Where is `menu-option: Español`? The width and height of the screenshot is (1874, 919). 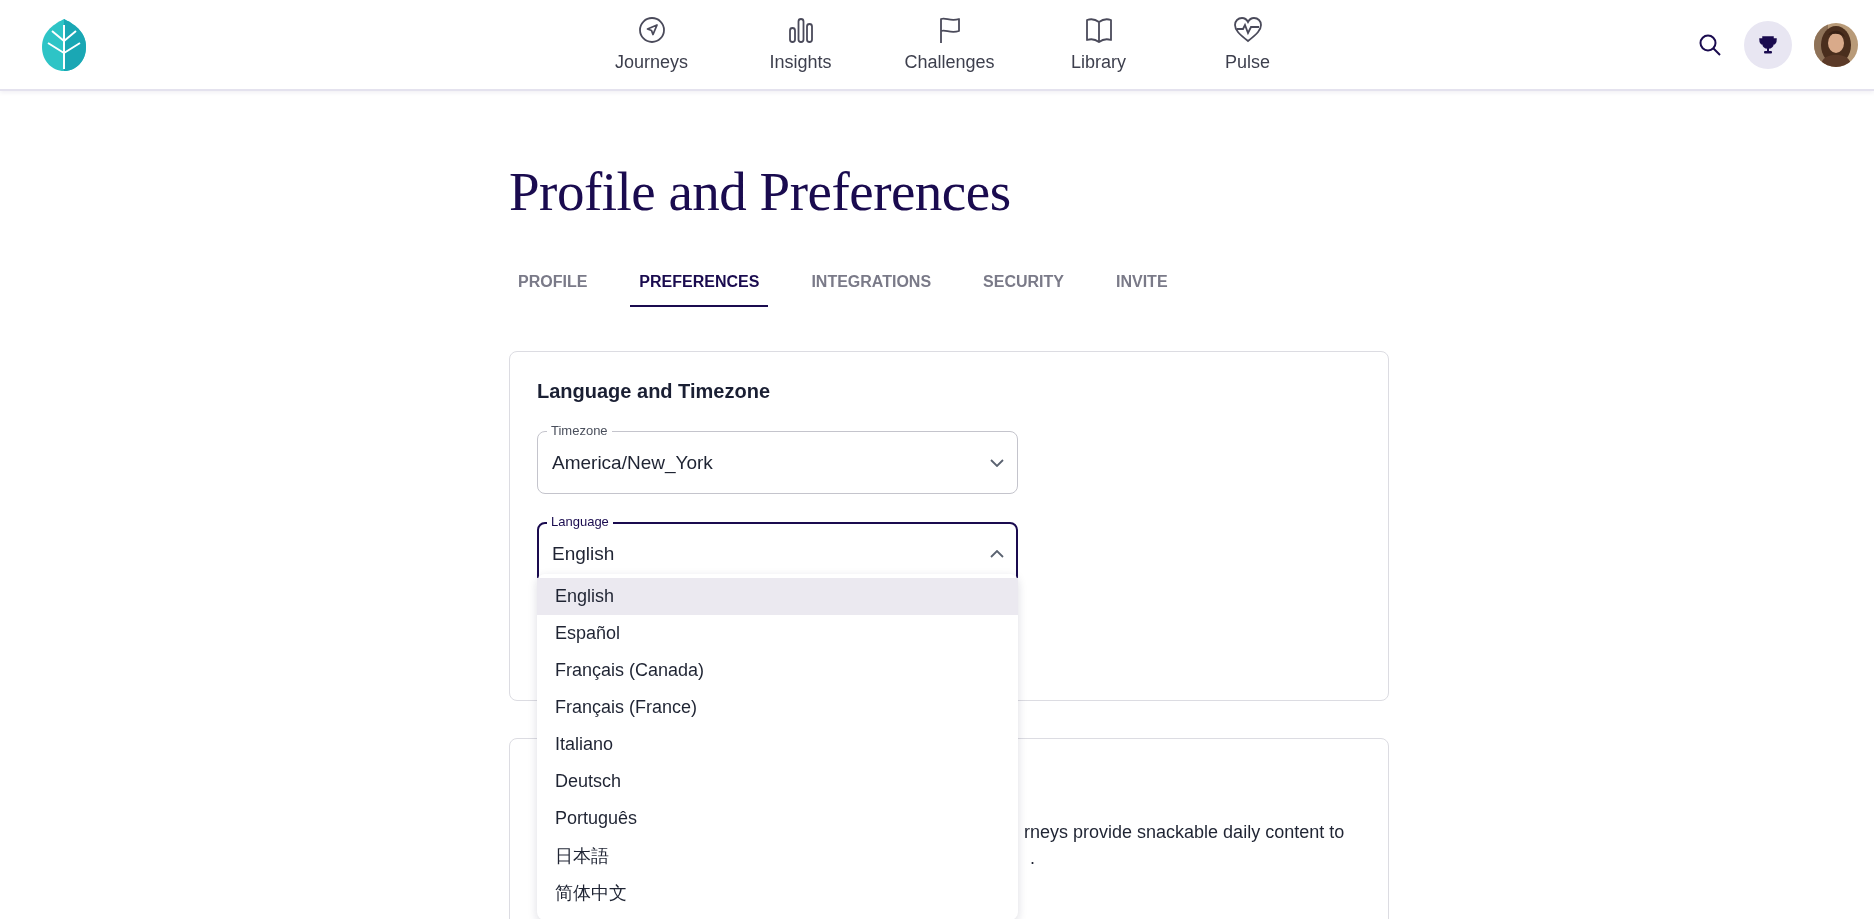
menu-option: Español is located at coordinates (777, 633).